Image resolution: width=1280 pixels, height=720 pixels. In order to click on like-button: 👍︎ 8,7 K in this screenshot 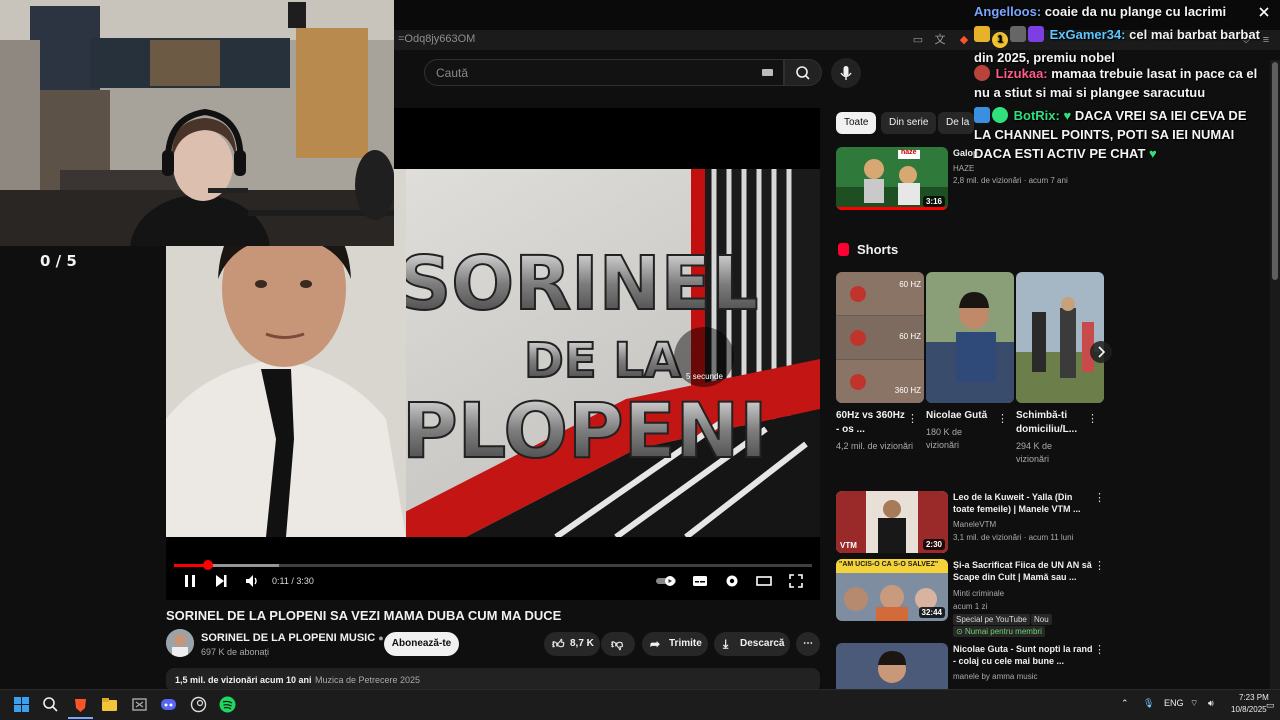, I will do `click(572, 644)`.